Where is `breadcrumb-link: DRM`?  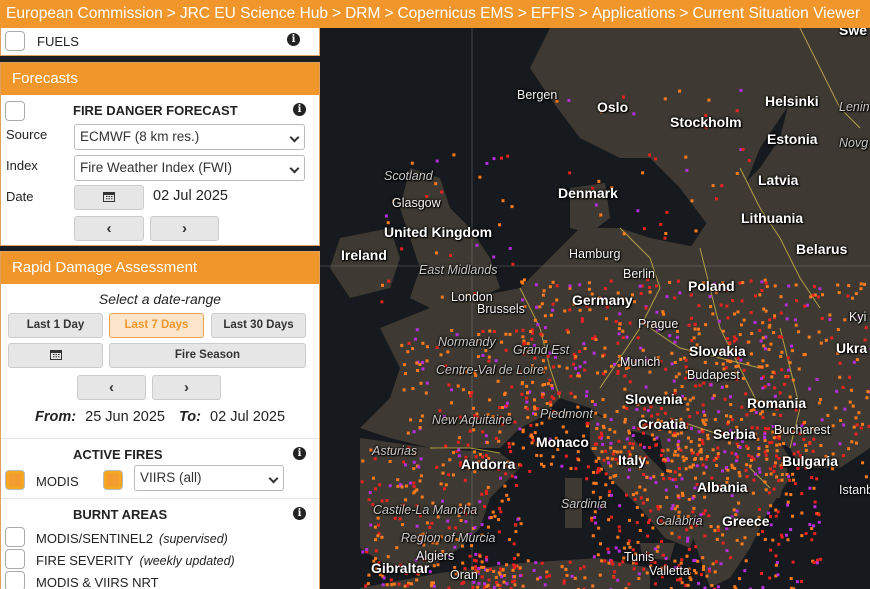
breadcrumb-link: DRM is located at coordinates (362, 13).